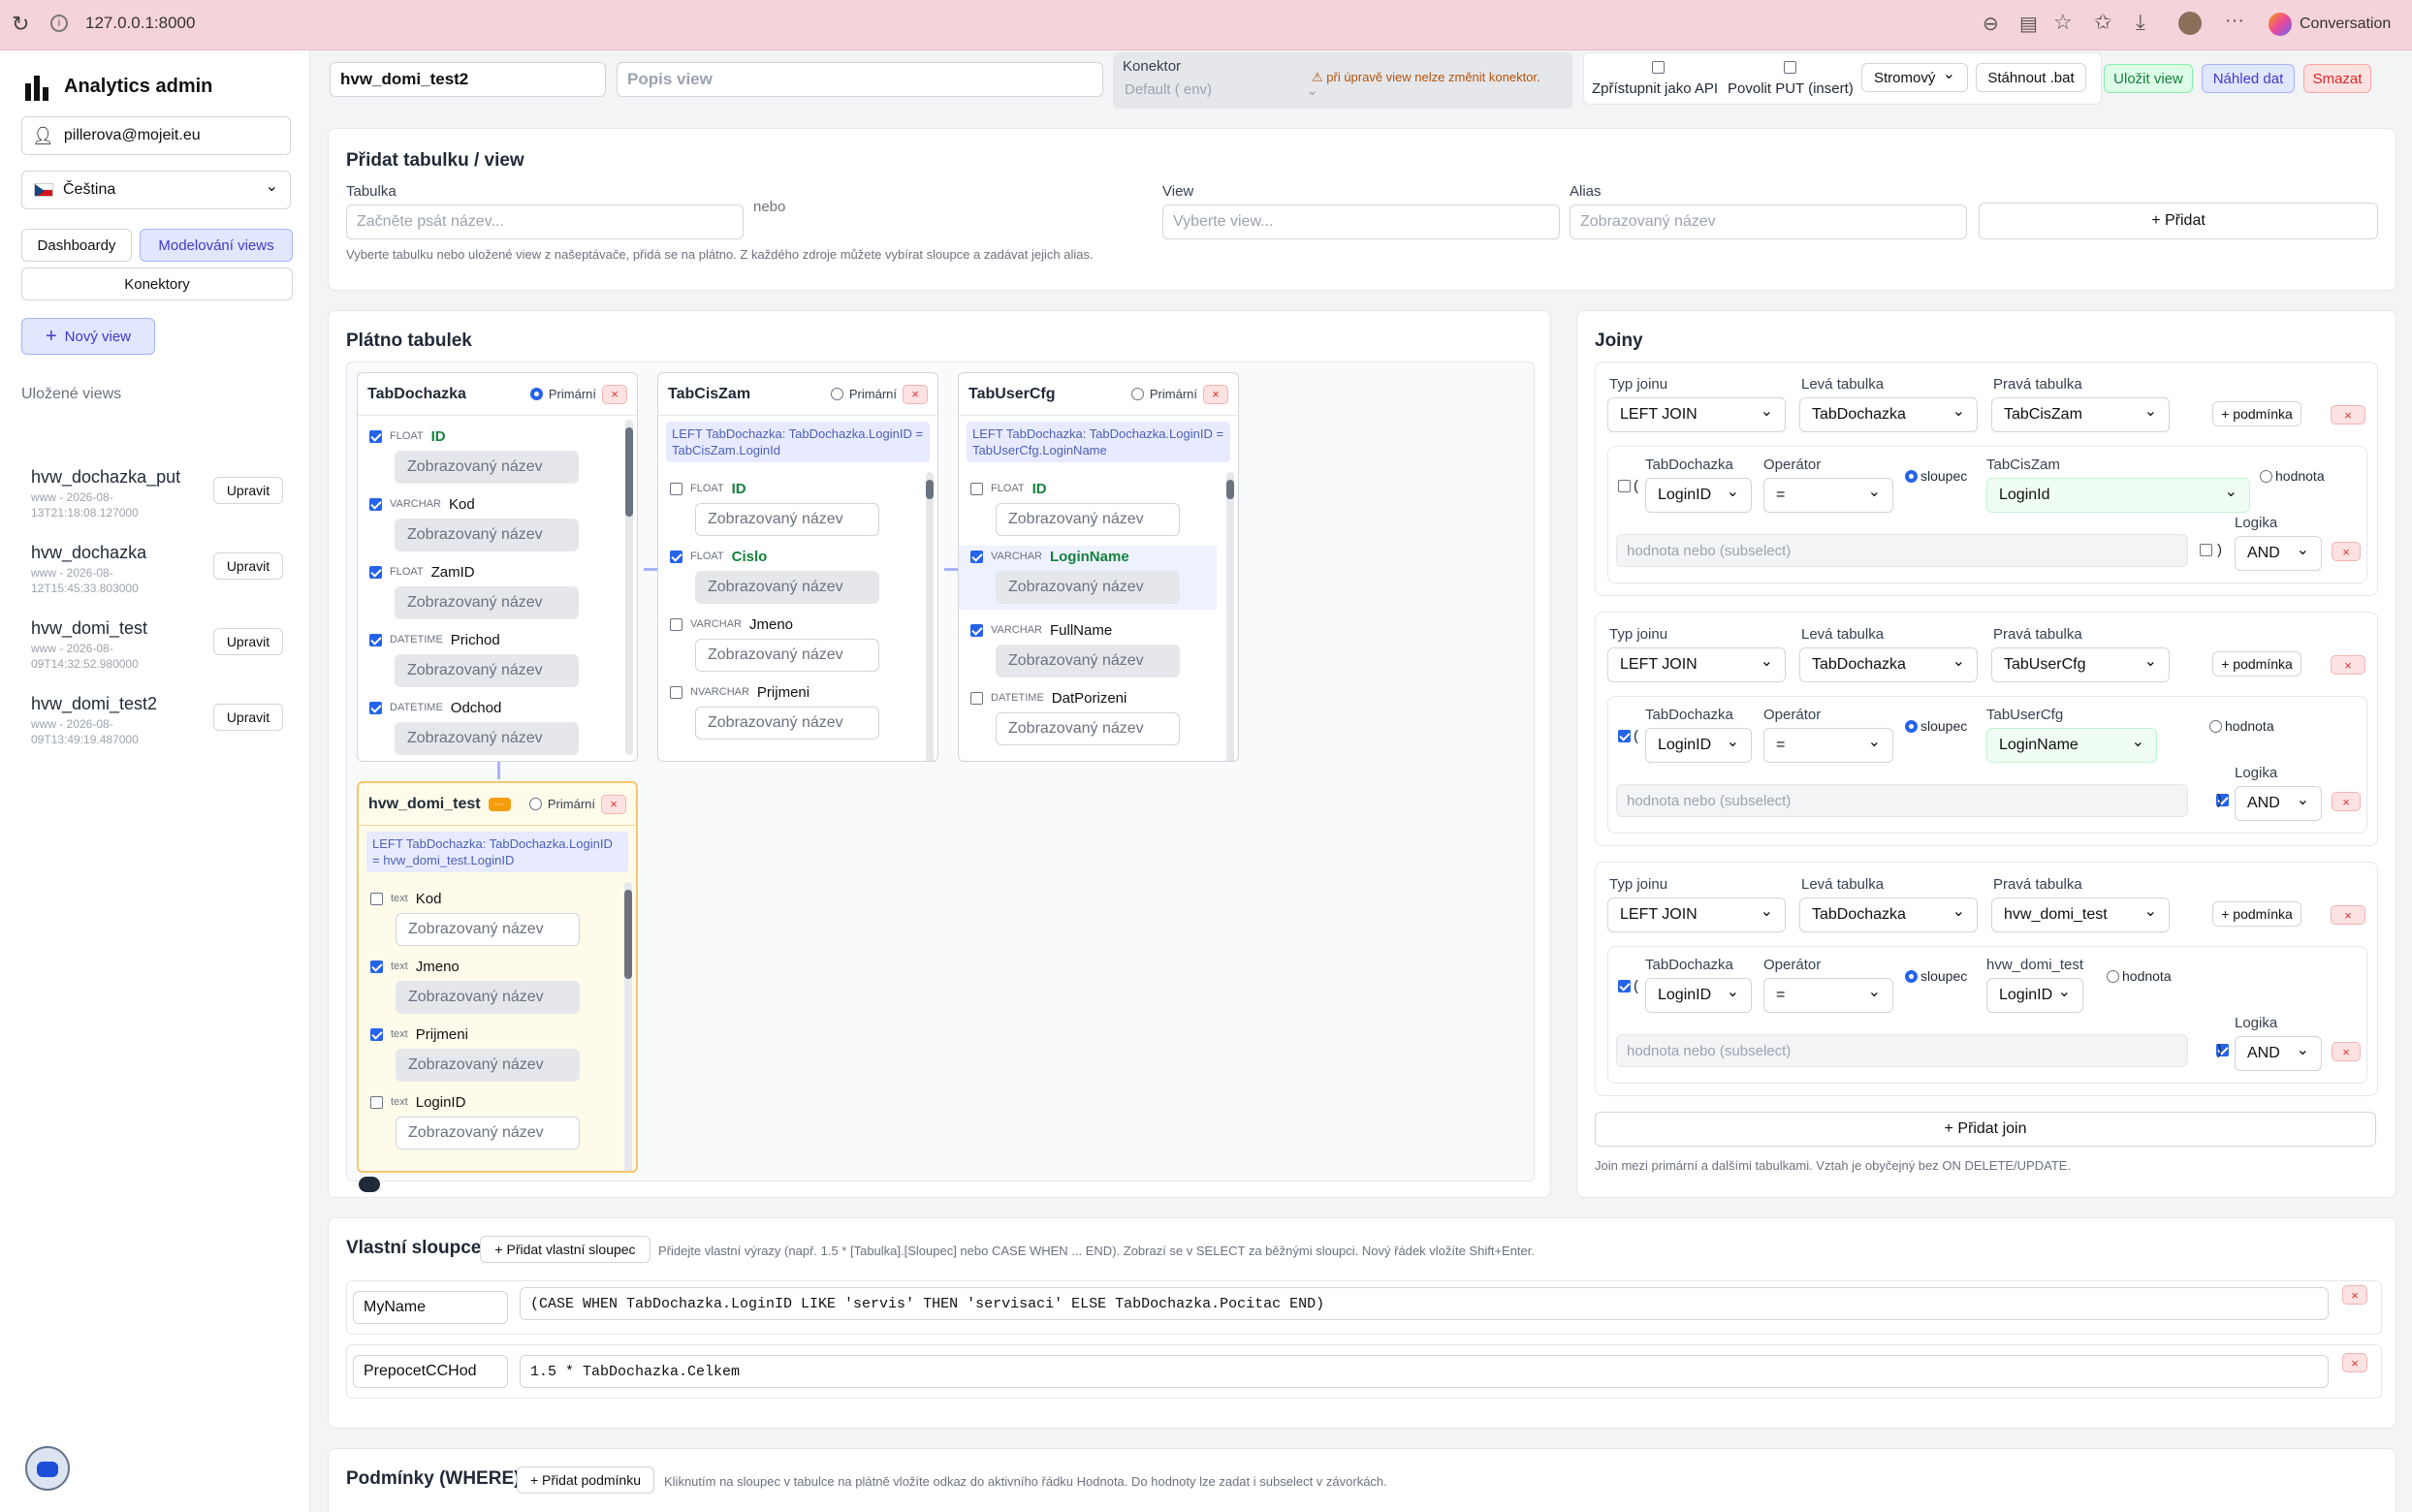  What do you see at coordinates (476, 708) in the screenshot?
I see `column-name: Odchod` at bounding box center [476, 708].